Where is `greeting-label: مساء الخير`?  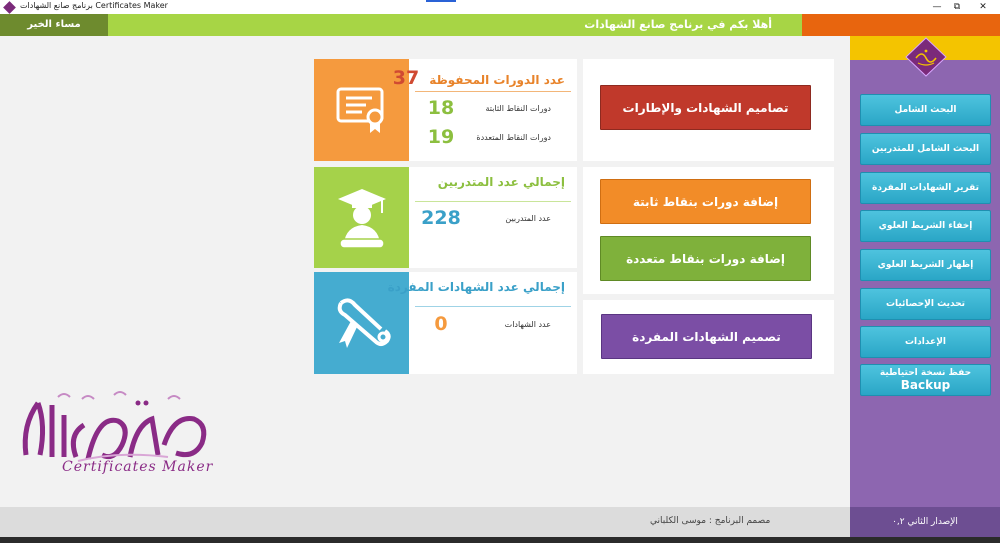 greeting-label: مساء الخير is located at coordinates (54, 25).